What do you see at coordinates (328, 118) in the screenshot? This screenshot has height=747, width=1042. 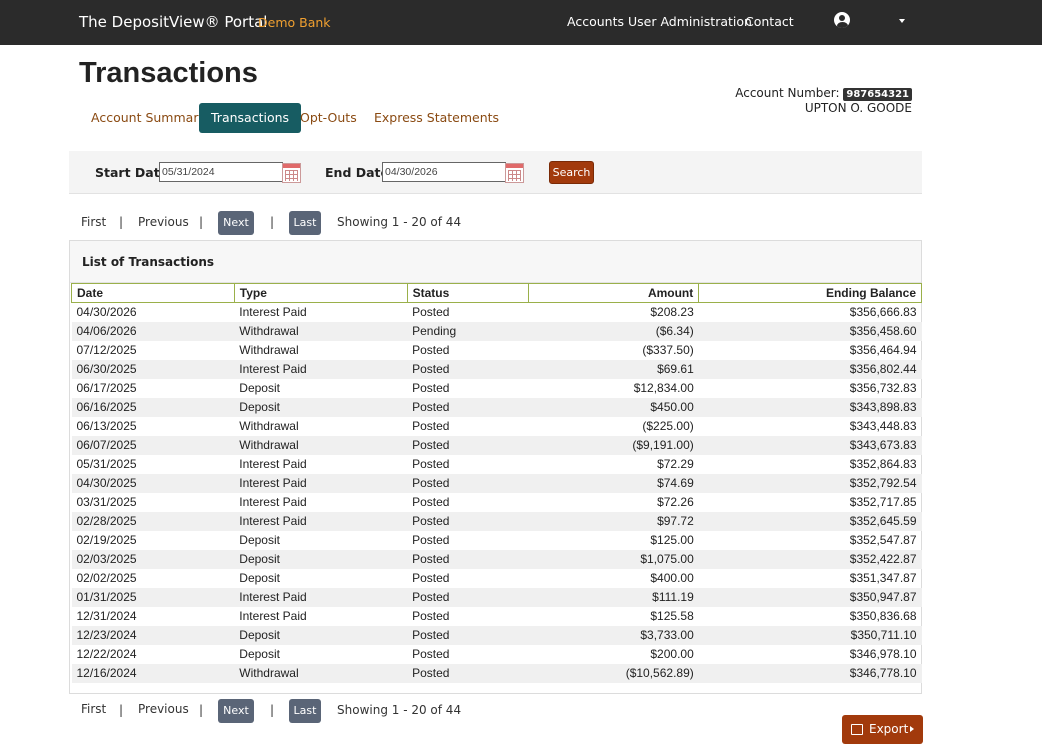 I see `tab-opt-outs: Opt-Outs` at bounding box center [328, 118].